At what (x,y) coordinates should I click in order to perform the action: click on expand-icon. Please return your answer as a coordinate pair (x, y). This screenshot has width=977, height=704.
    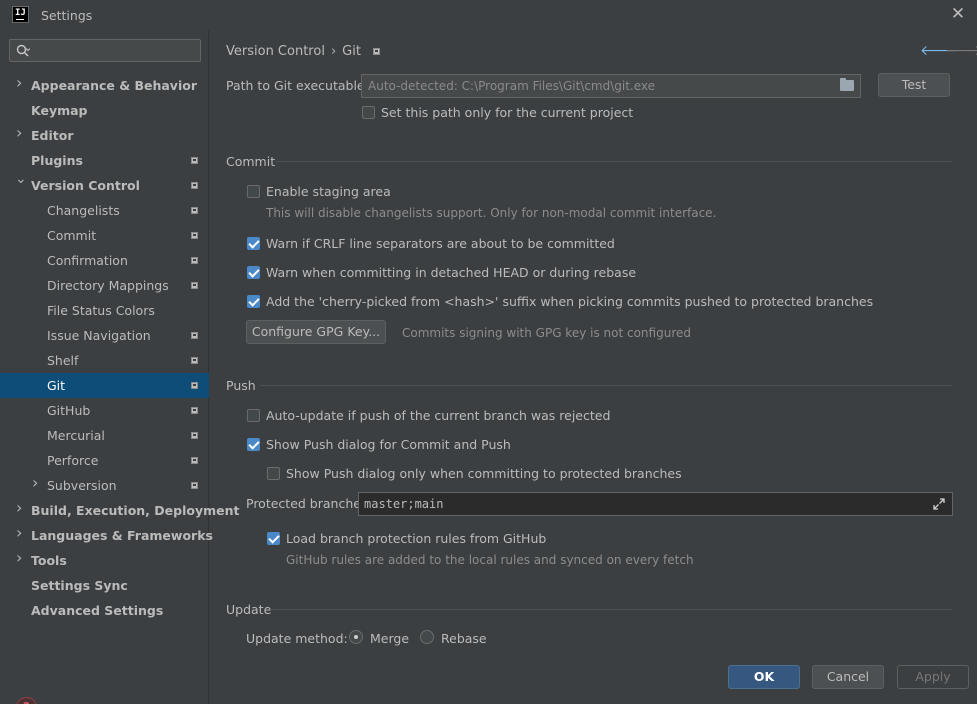
    Looking at the image, I should click on (939, 504).